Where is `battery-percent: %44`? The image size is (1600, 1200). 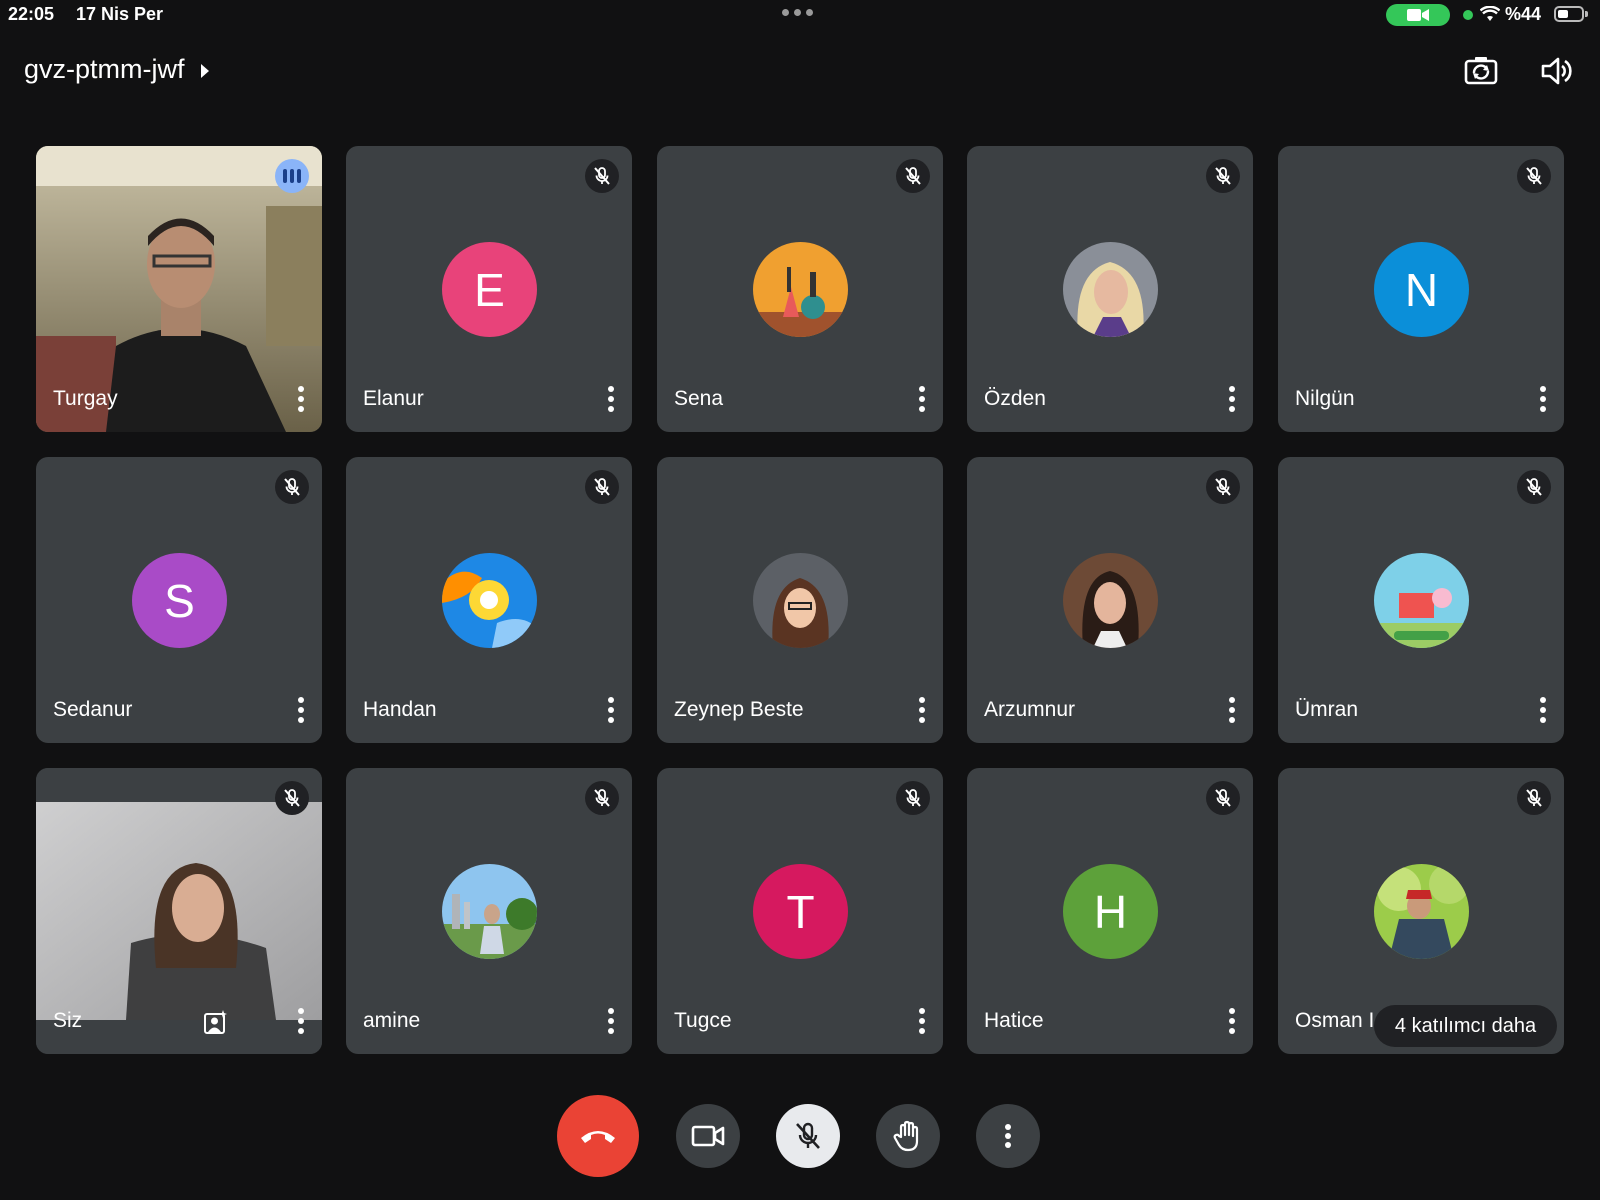 battery-percent: %44 is located at coordinates (1523, 14).